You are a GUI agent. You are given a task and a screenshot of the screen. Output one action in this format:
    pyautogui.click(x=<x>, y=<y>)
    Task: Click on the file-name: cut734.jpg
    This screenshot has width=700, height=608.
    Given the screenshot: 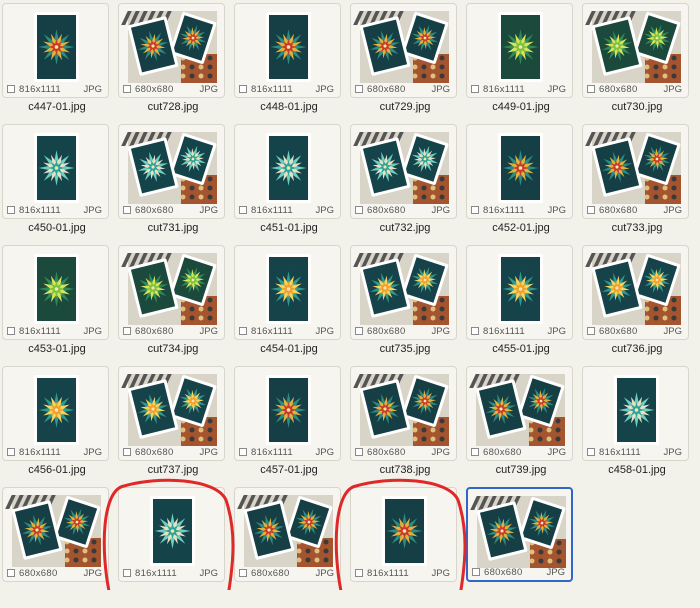 What is the action you would take?
    pyautogui.click(x=173, y=349)
    